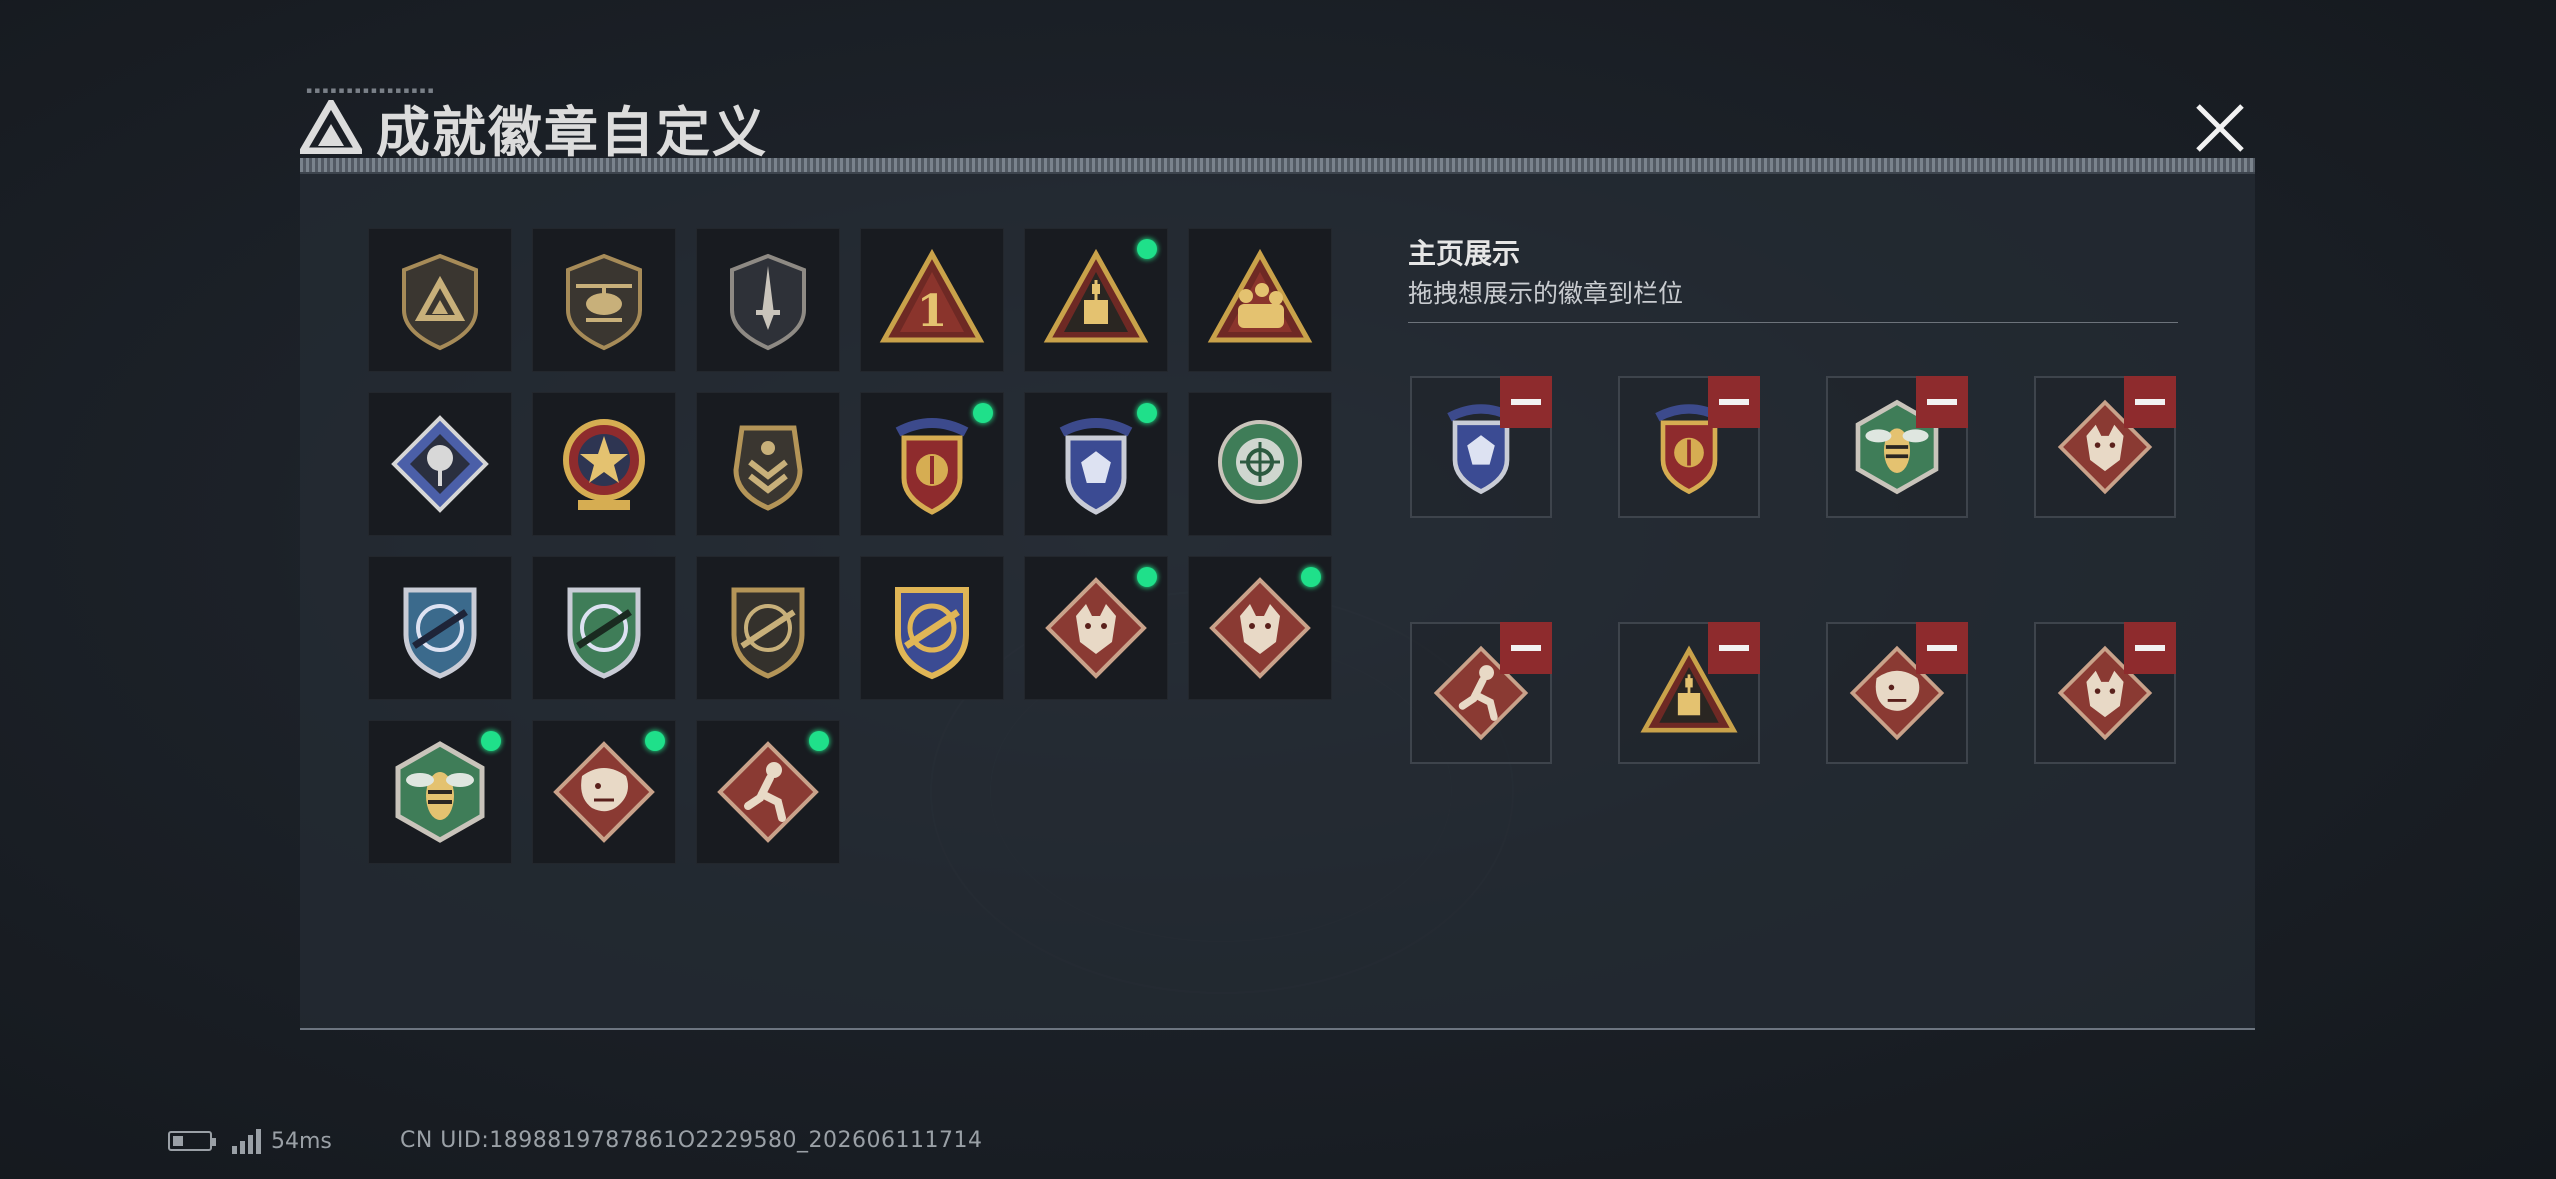  I want to click on number-one-triangle-badge-icon: 1, so click(932, 295).